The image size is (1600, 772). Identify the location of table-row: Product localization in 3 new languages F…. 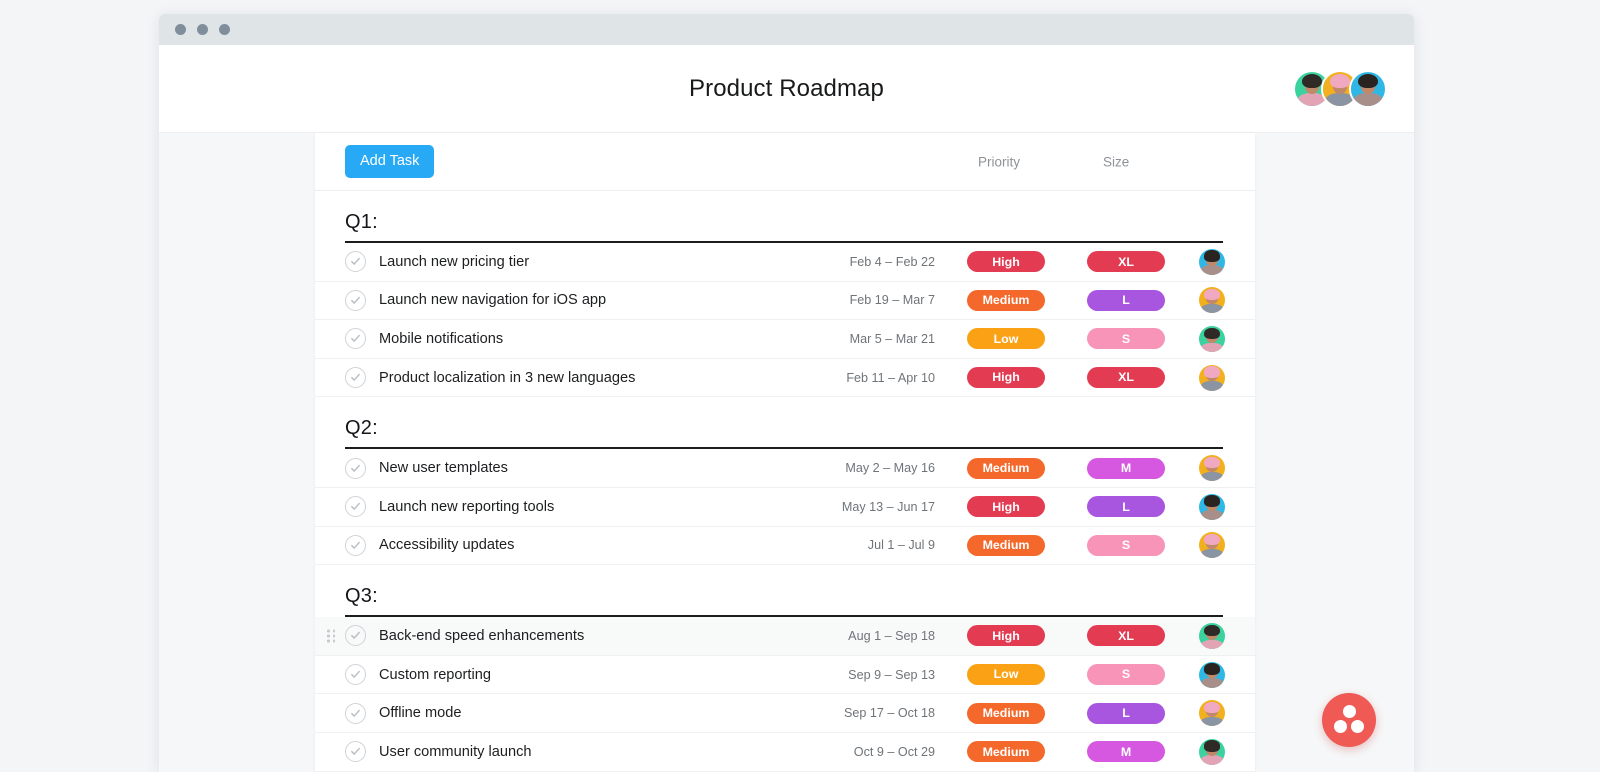
(785, 378).